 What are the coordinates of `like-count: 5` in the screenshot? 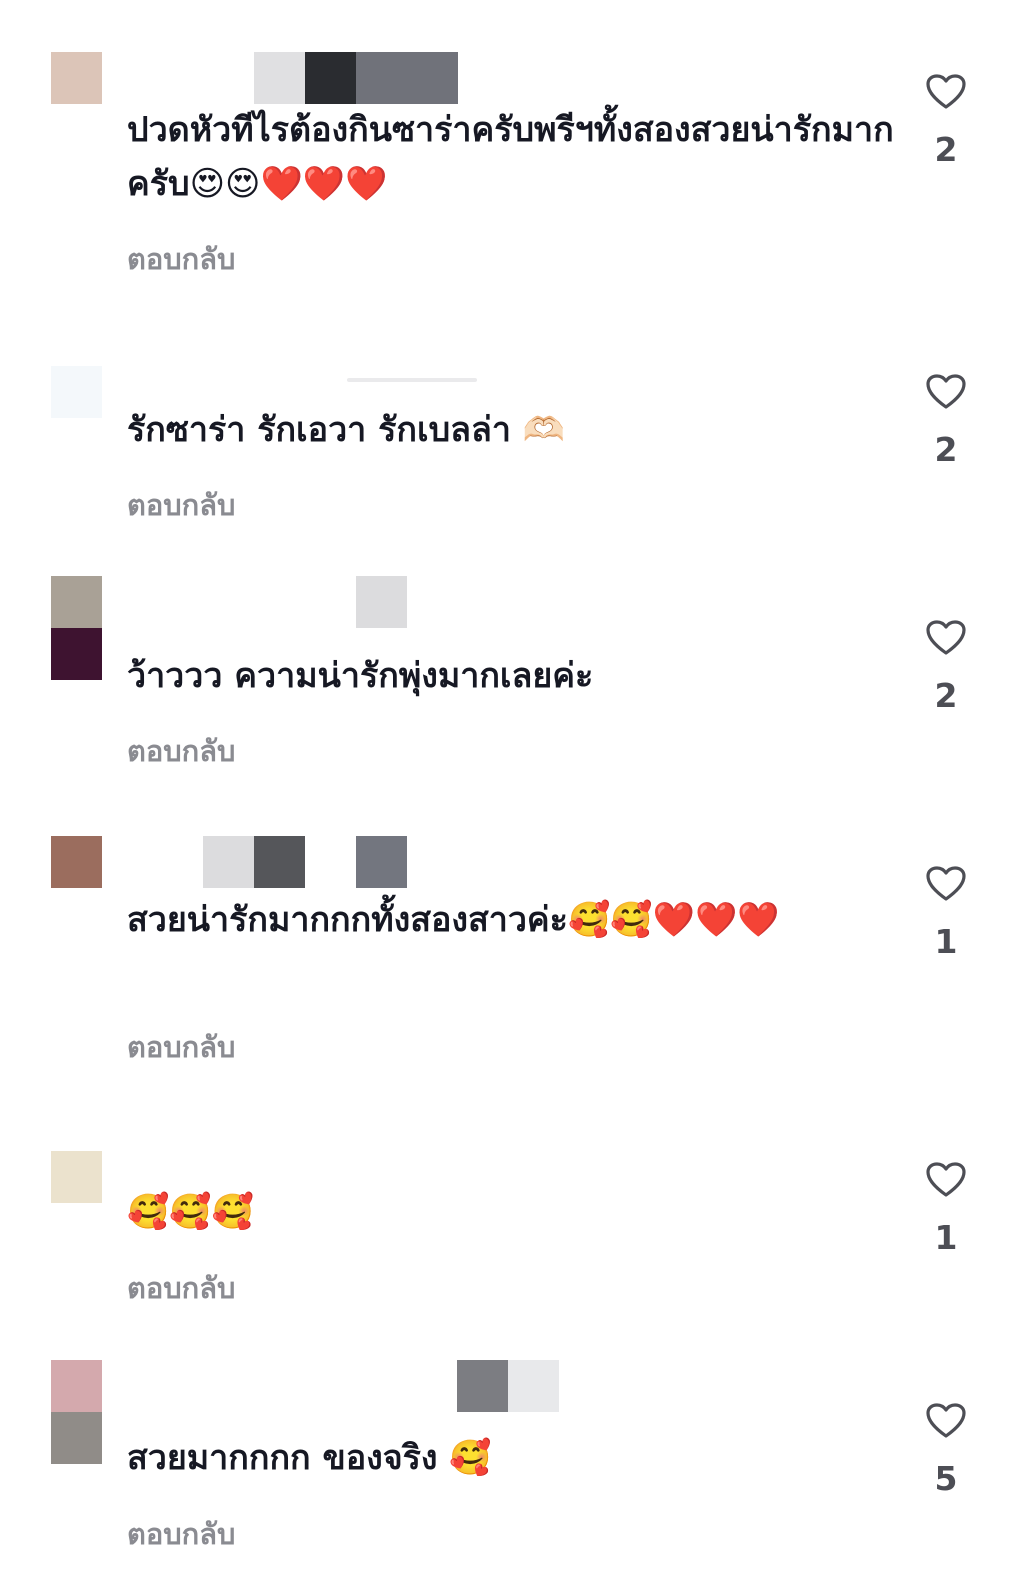 It's located at (946, 1478).